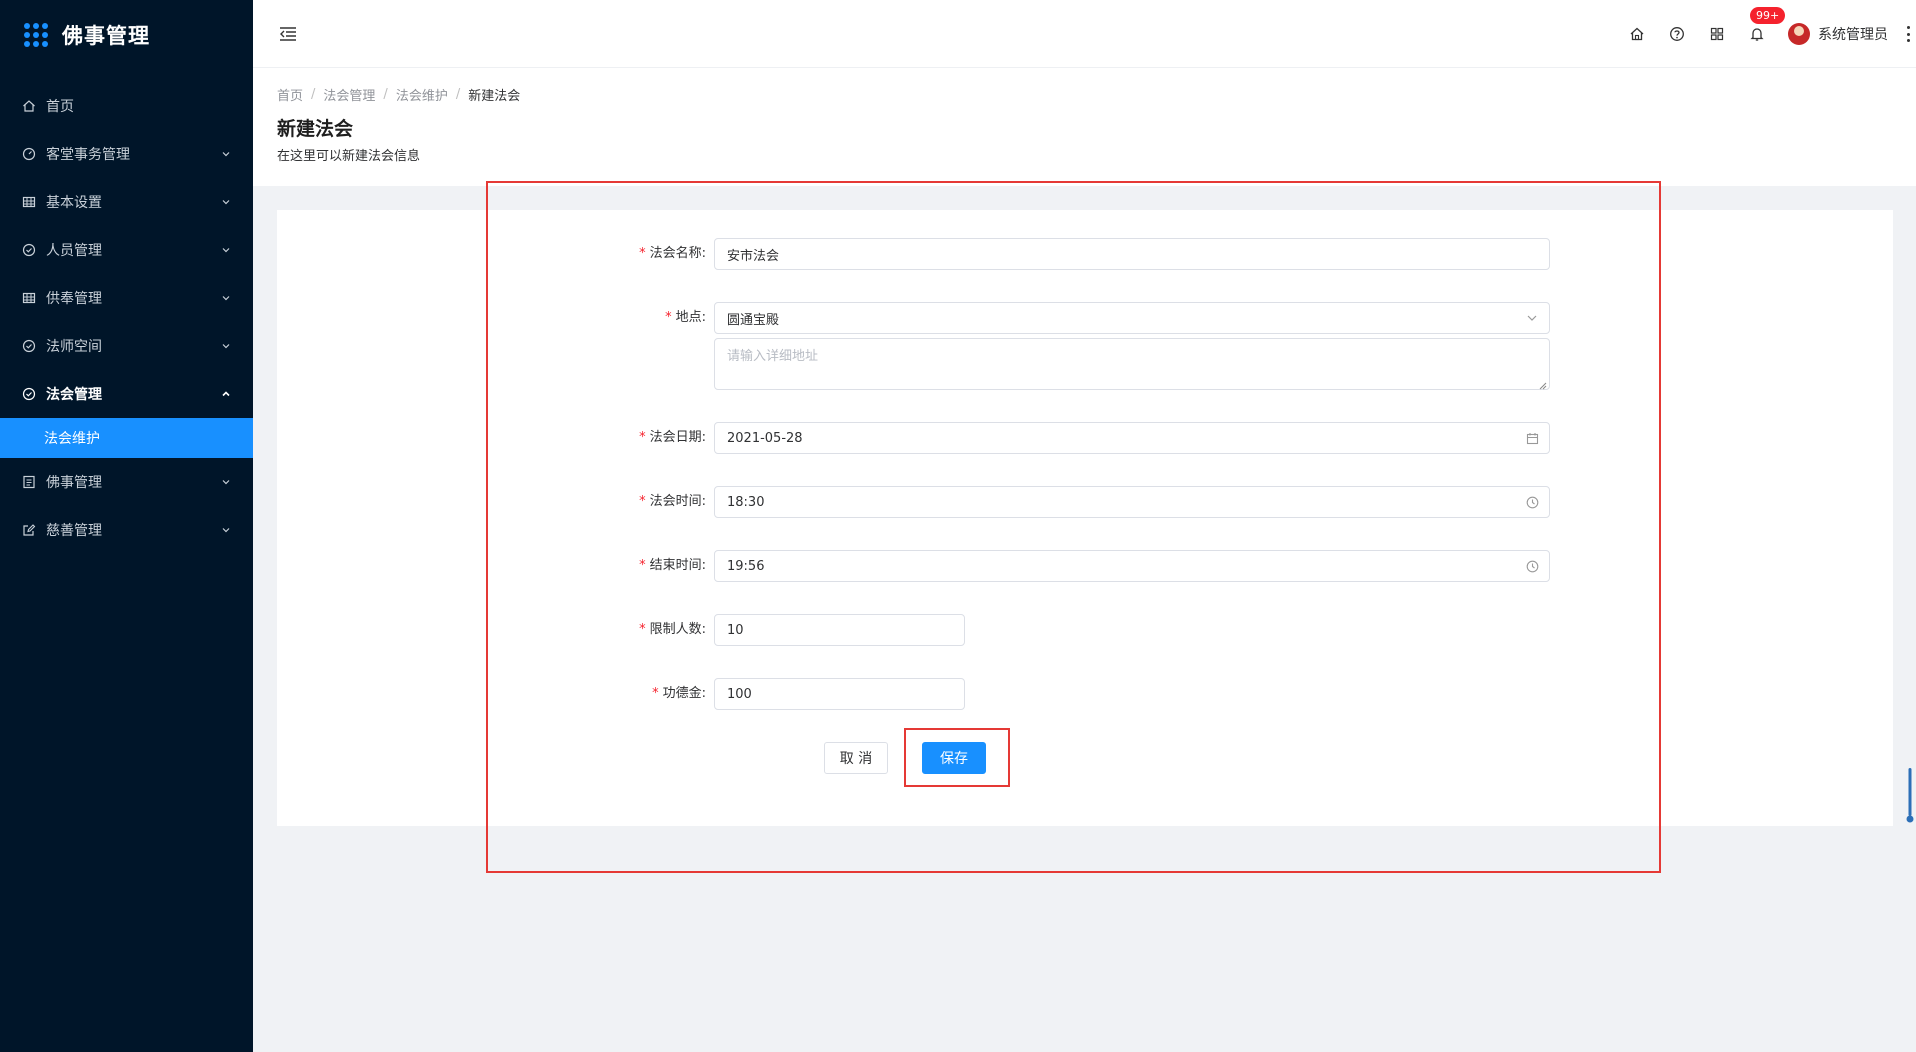 This screenshot has height=1052, width=1916. Describe the element at coordinates (1132, 438) in the screenshot. I see `date-picker: 2021-05-28` at that location.